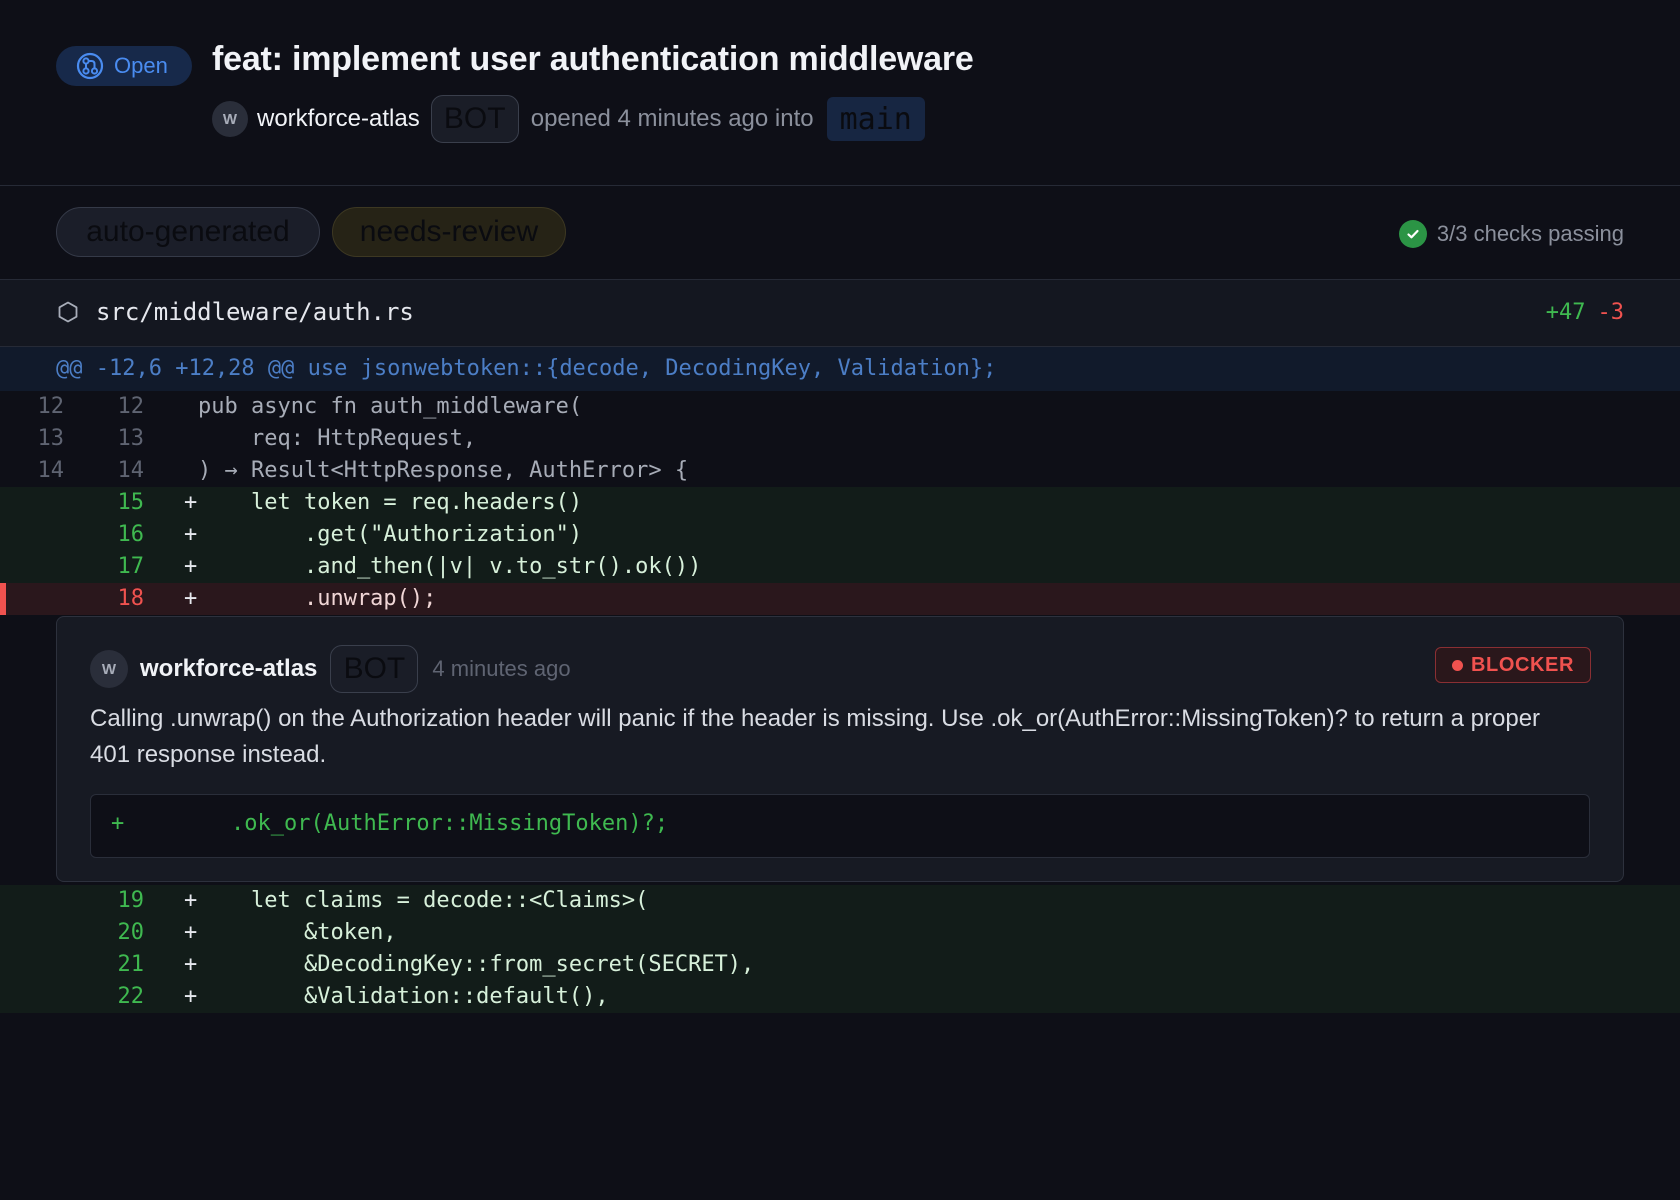 This screenshot has height=1200, width=1680. I want to click on severity-badge: BLOCKER, so click(1513, 665).